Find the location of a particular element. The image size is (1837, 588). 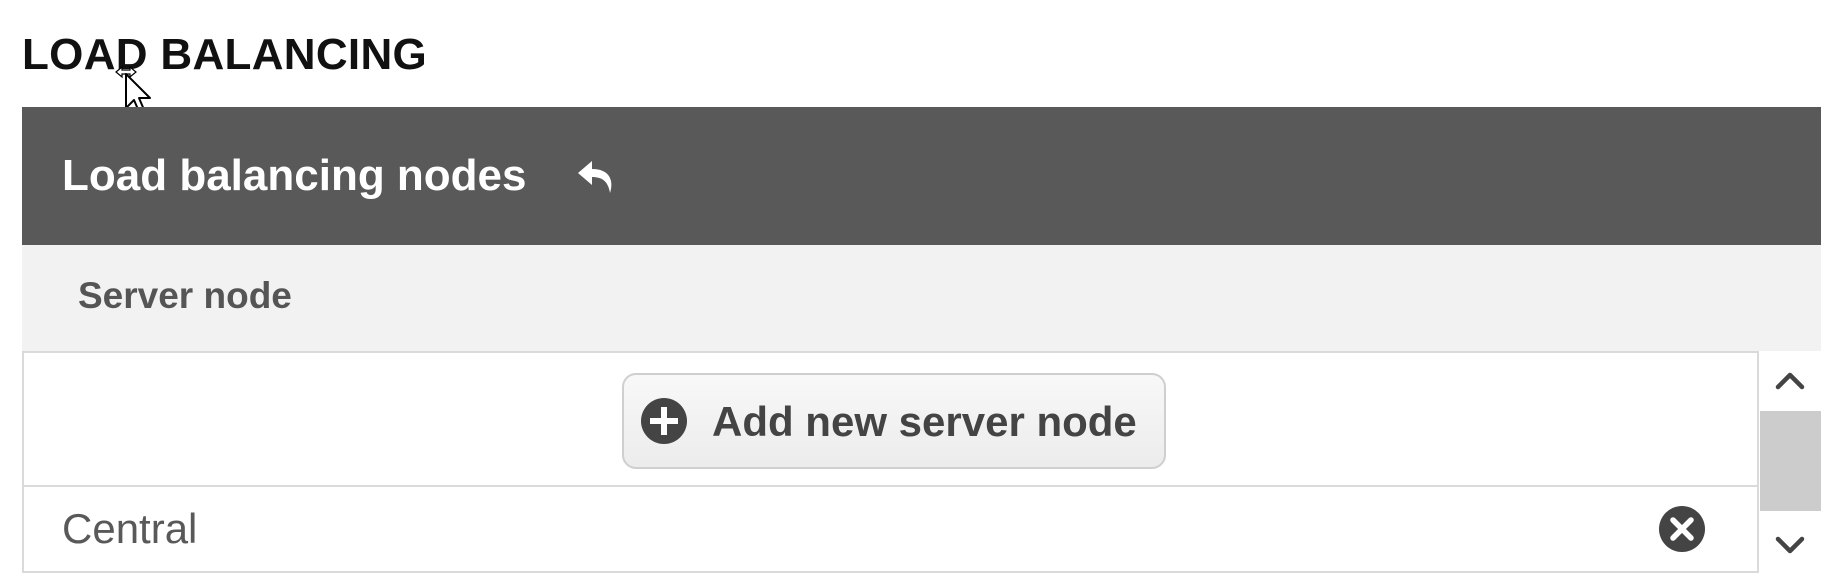

chevron-down-icon is located at coordinates (1790, 545).